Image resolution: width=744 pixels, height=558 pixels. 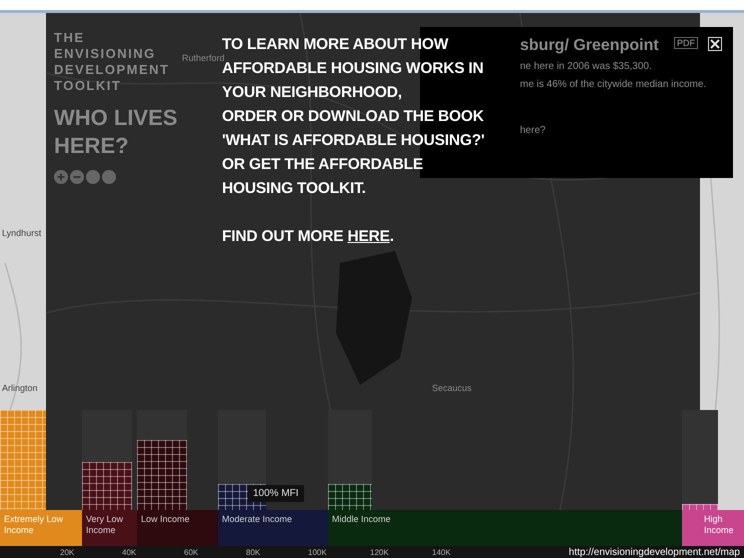 What do you see at coordinates (308, 237) in the screenshot?
I see `find-out-more-text: FIND OUT MORE HERE.` at bounding box center [308, 237].